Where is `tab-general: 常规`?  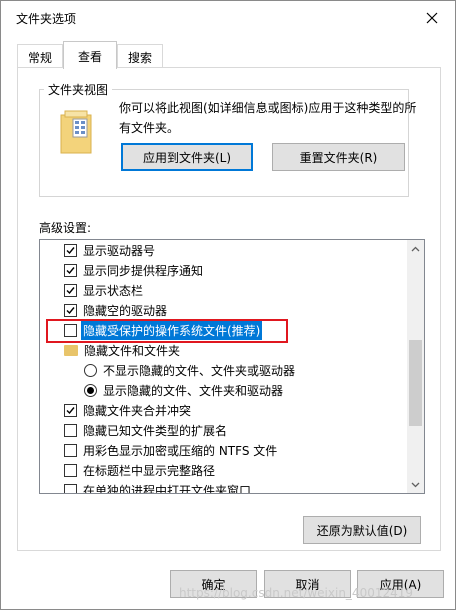
tab-general: 常规 is located at coordinates (40, 56).